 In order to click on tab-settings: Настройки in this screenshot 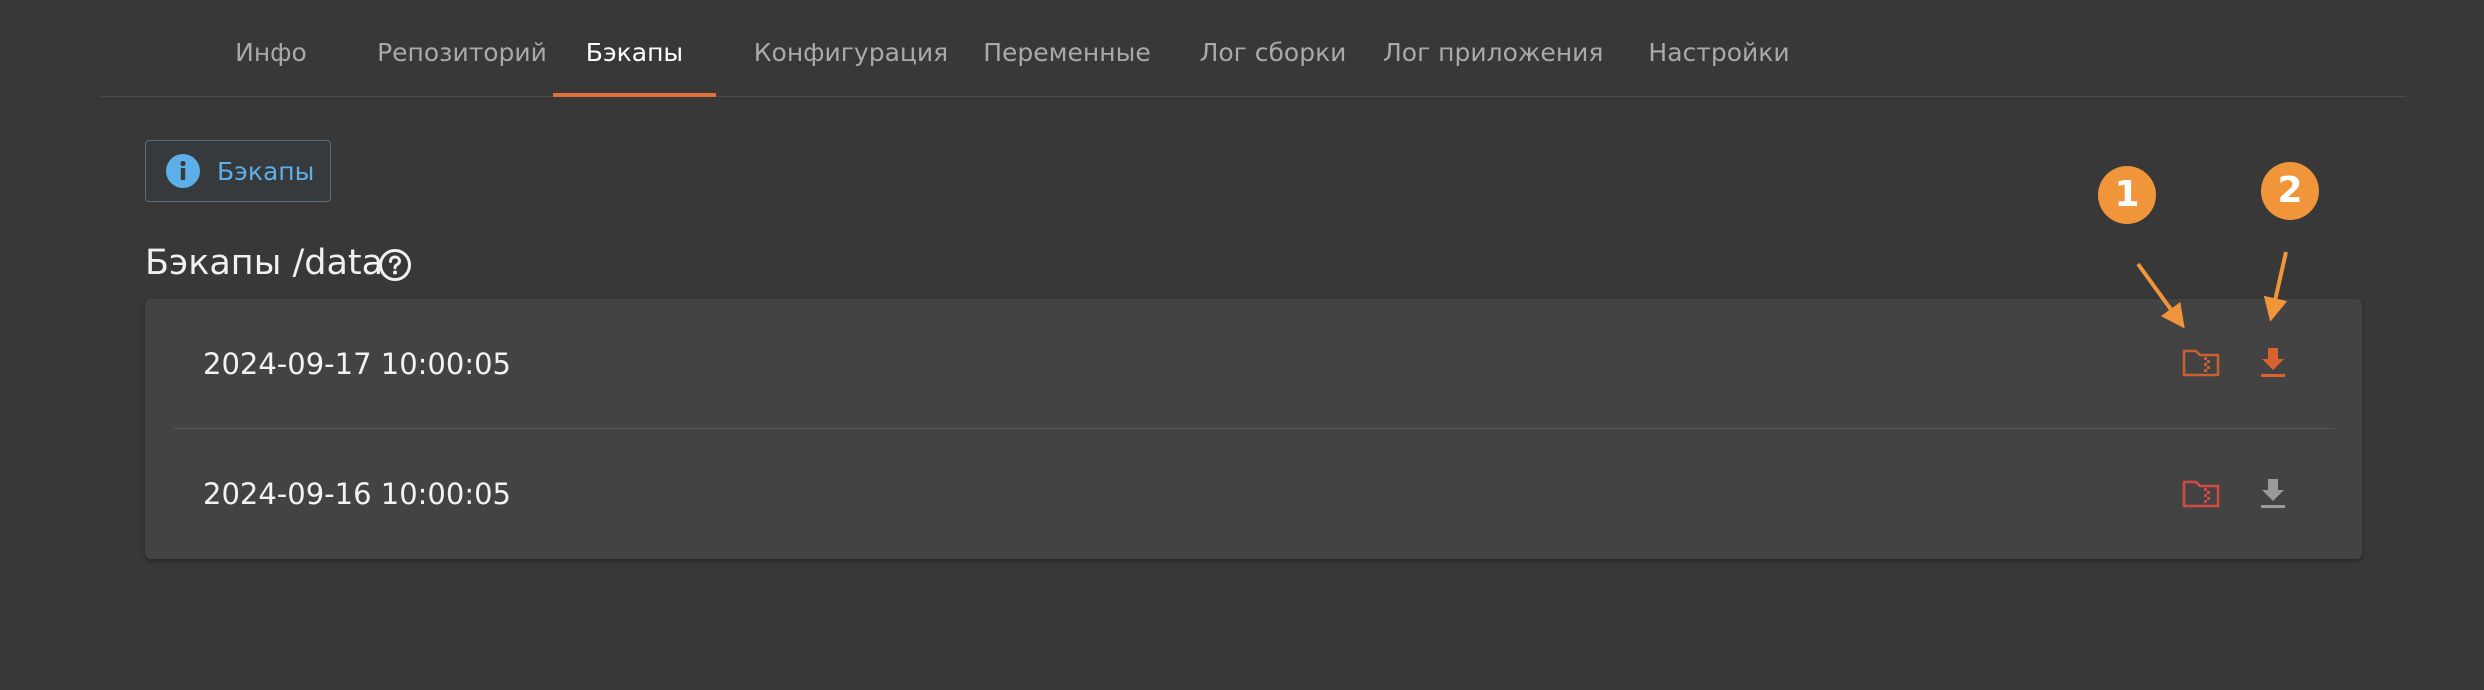, I will do `click(1719, 48)`.